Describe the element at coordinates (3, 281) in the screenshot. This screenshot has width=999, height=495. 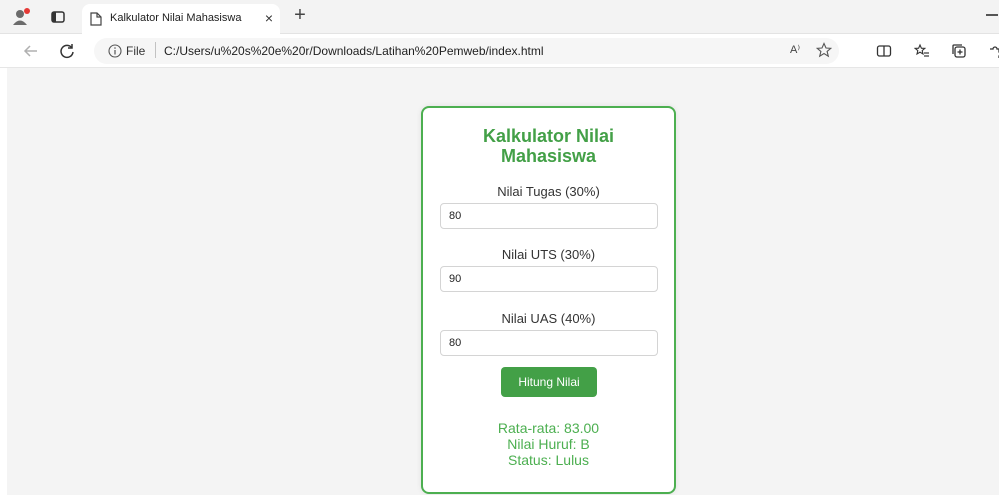
I see `page-edge` at that location.